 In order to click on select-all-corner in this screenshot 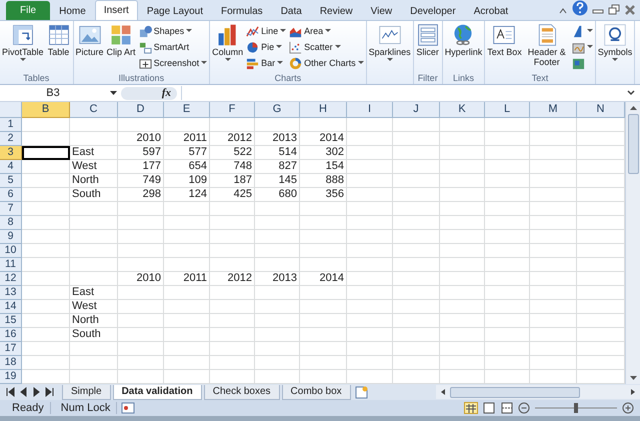, I will do `click(11, 110)`.